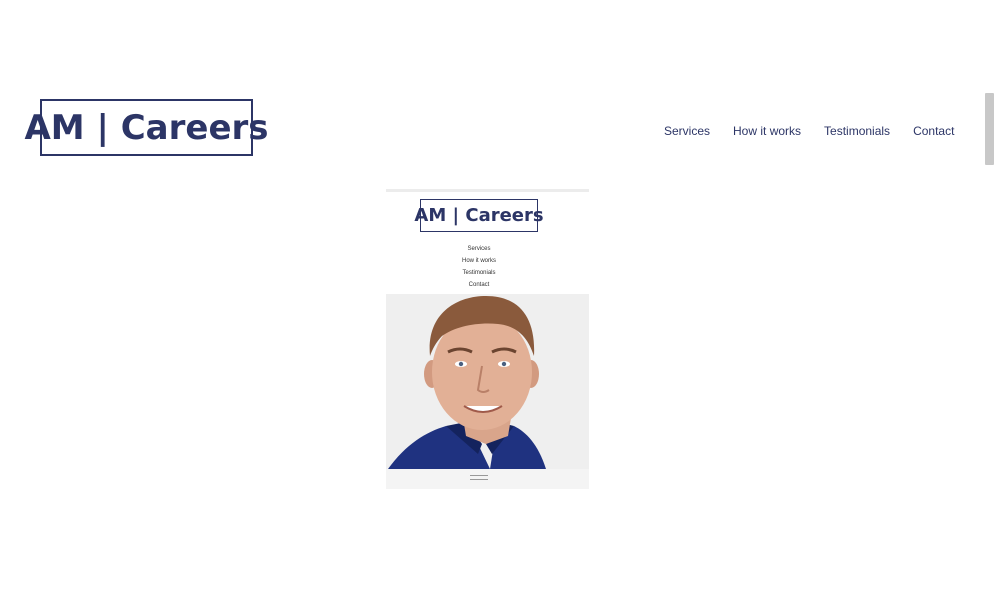 This screenshot has height=600, width=1000. What do you see at coordinates (989, 129) in the screenshot?
I see `scrollbar-thumb` at bounding box center [989, 129].